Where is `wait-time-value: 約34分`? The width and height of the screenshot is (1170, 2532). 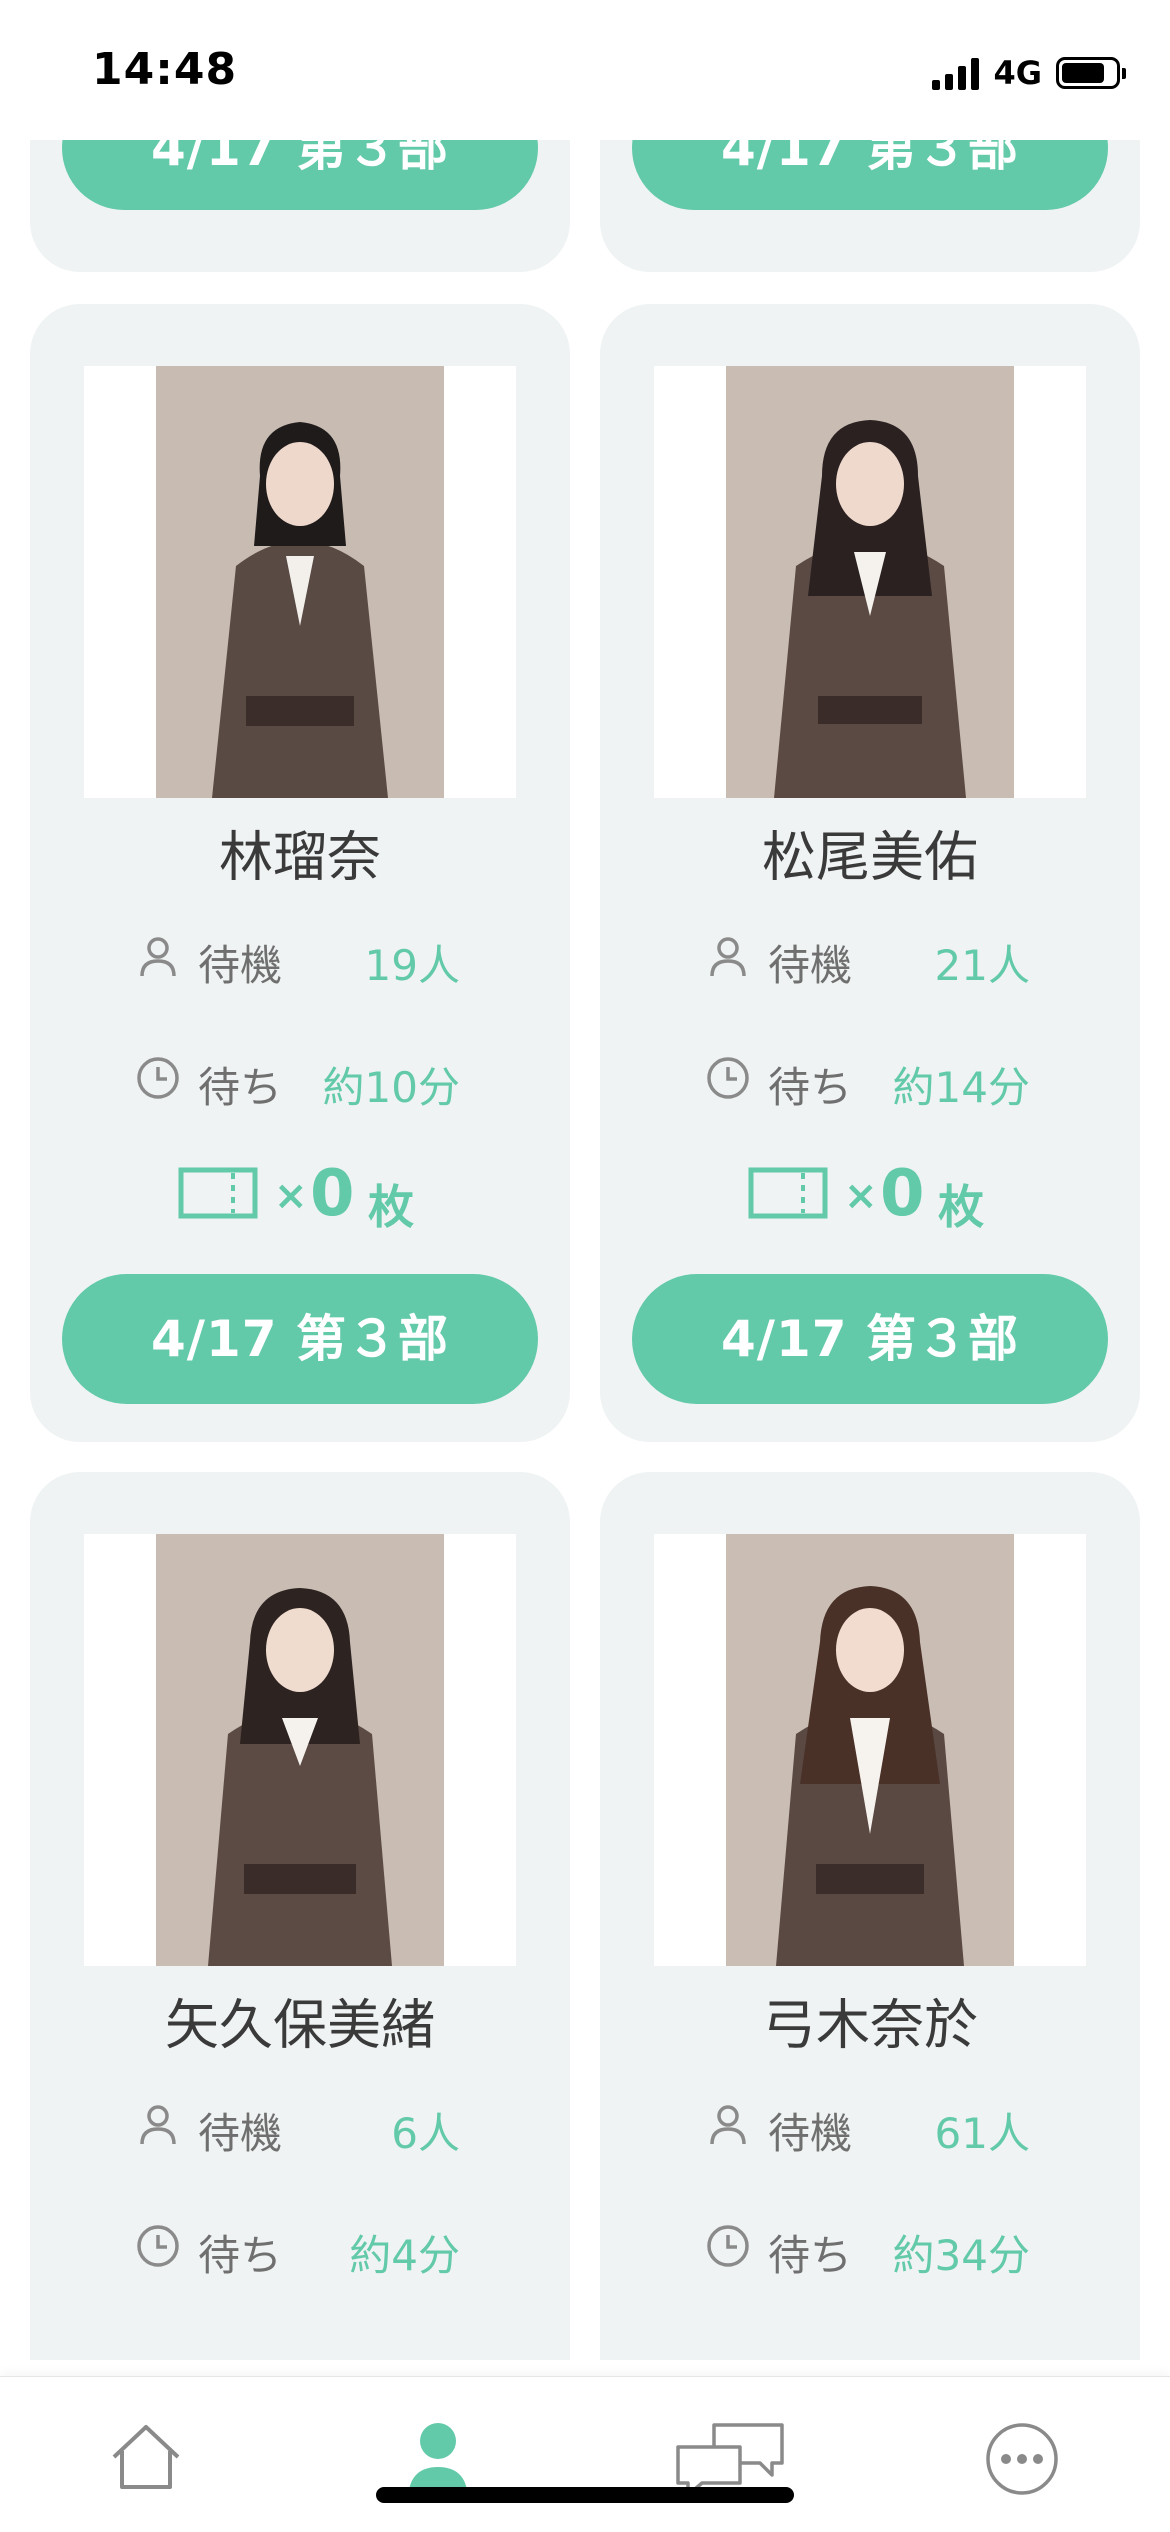
wait-time-value: 約34分 is located at coordinates (961, 2255).